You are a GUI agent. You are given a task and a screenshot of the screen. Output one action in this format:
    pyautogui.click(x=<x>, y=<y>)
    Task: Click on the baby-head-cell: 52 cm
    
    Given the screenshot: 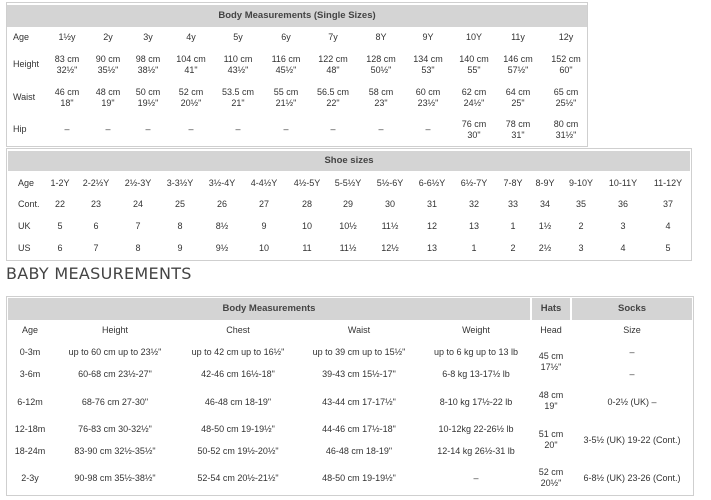 What is the action you would take?
    pyautogui.click(x=551, y=472)
    